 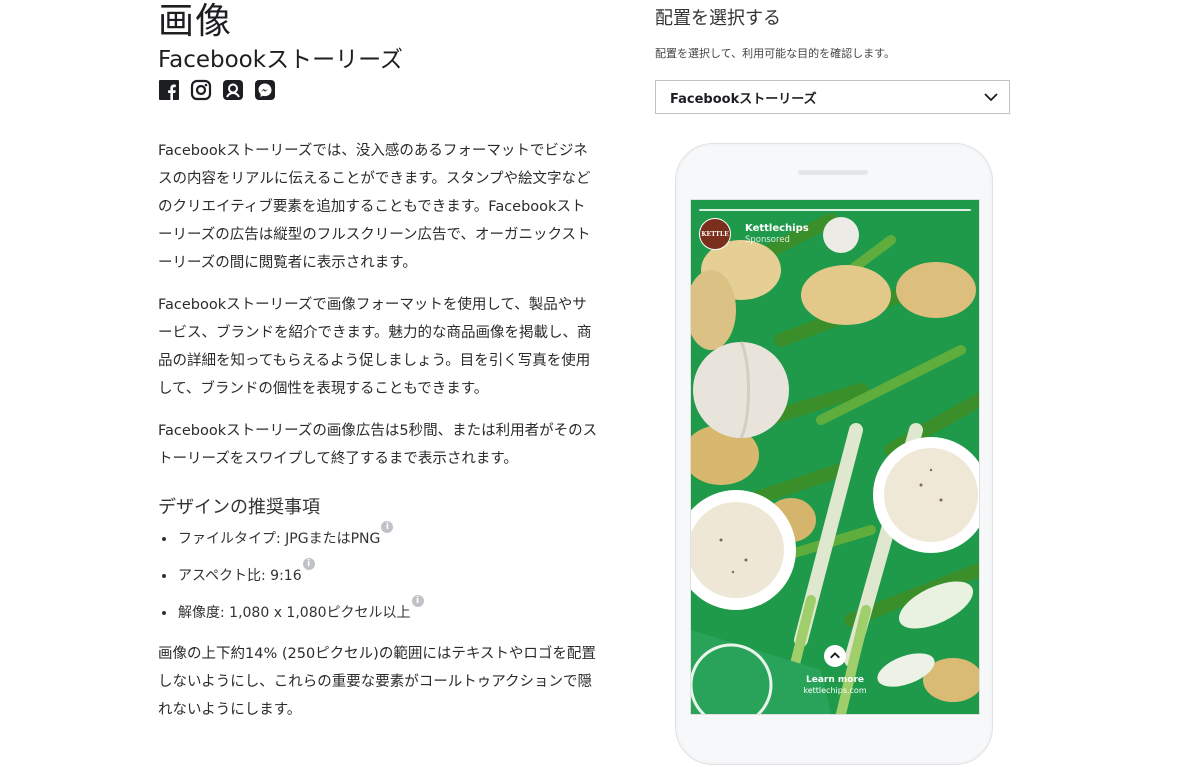 I want to click on spec-item-file-type: ファイルタイプ: JPGまたはPNG i, so click(x=380, y=535).